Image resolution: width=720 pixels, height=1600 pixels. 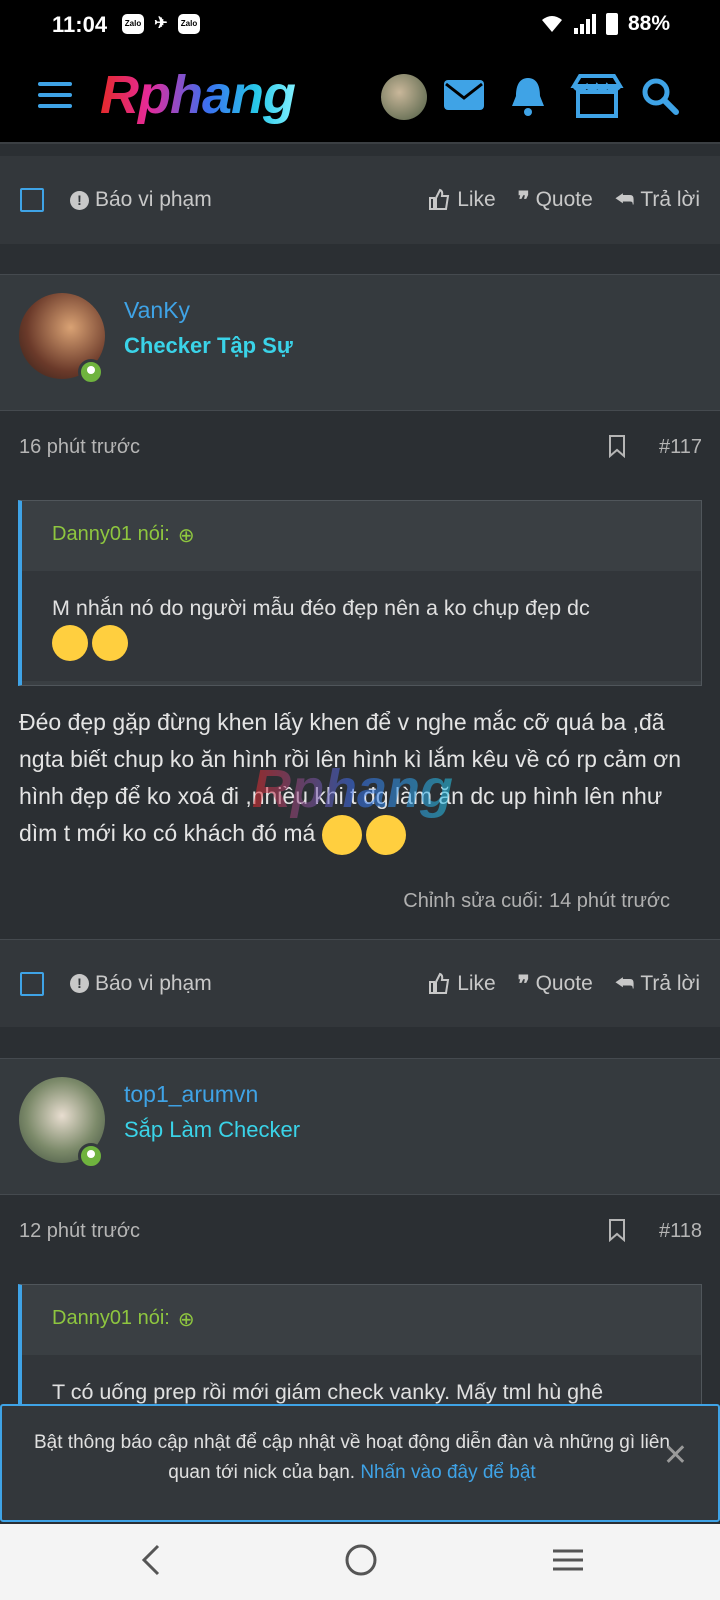 What do you see at coordinates (80, 24) in the screenshot?
I see `status-time: 11:04` at bounding box center [80, 24].